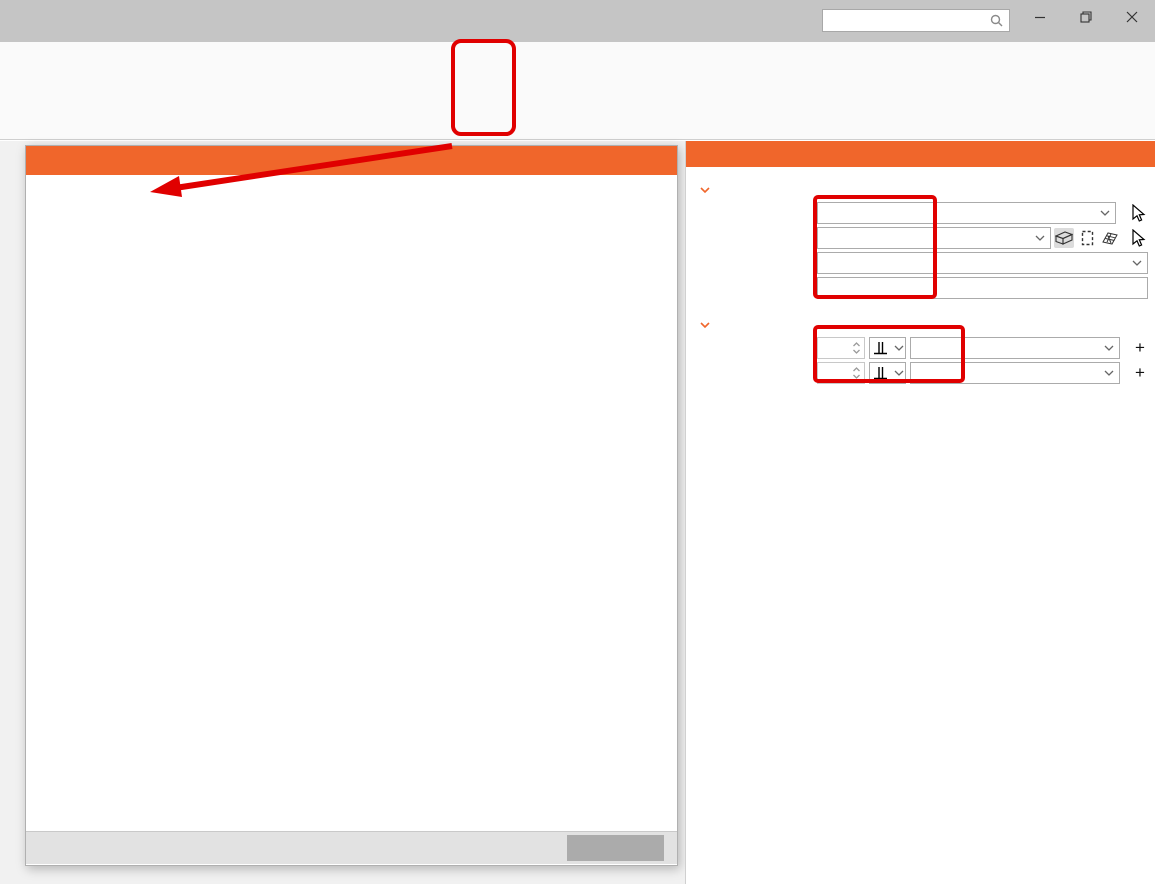 Image resolution: width=1155 pixels, height=884 pixels. What do you see at coordinates (920, 154) in the screenshot?
I see `operation-header` at bounding box center [920, 154].